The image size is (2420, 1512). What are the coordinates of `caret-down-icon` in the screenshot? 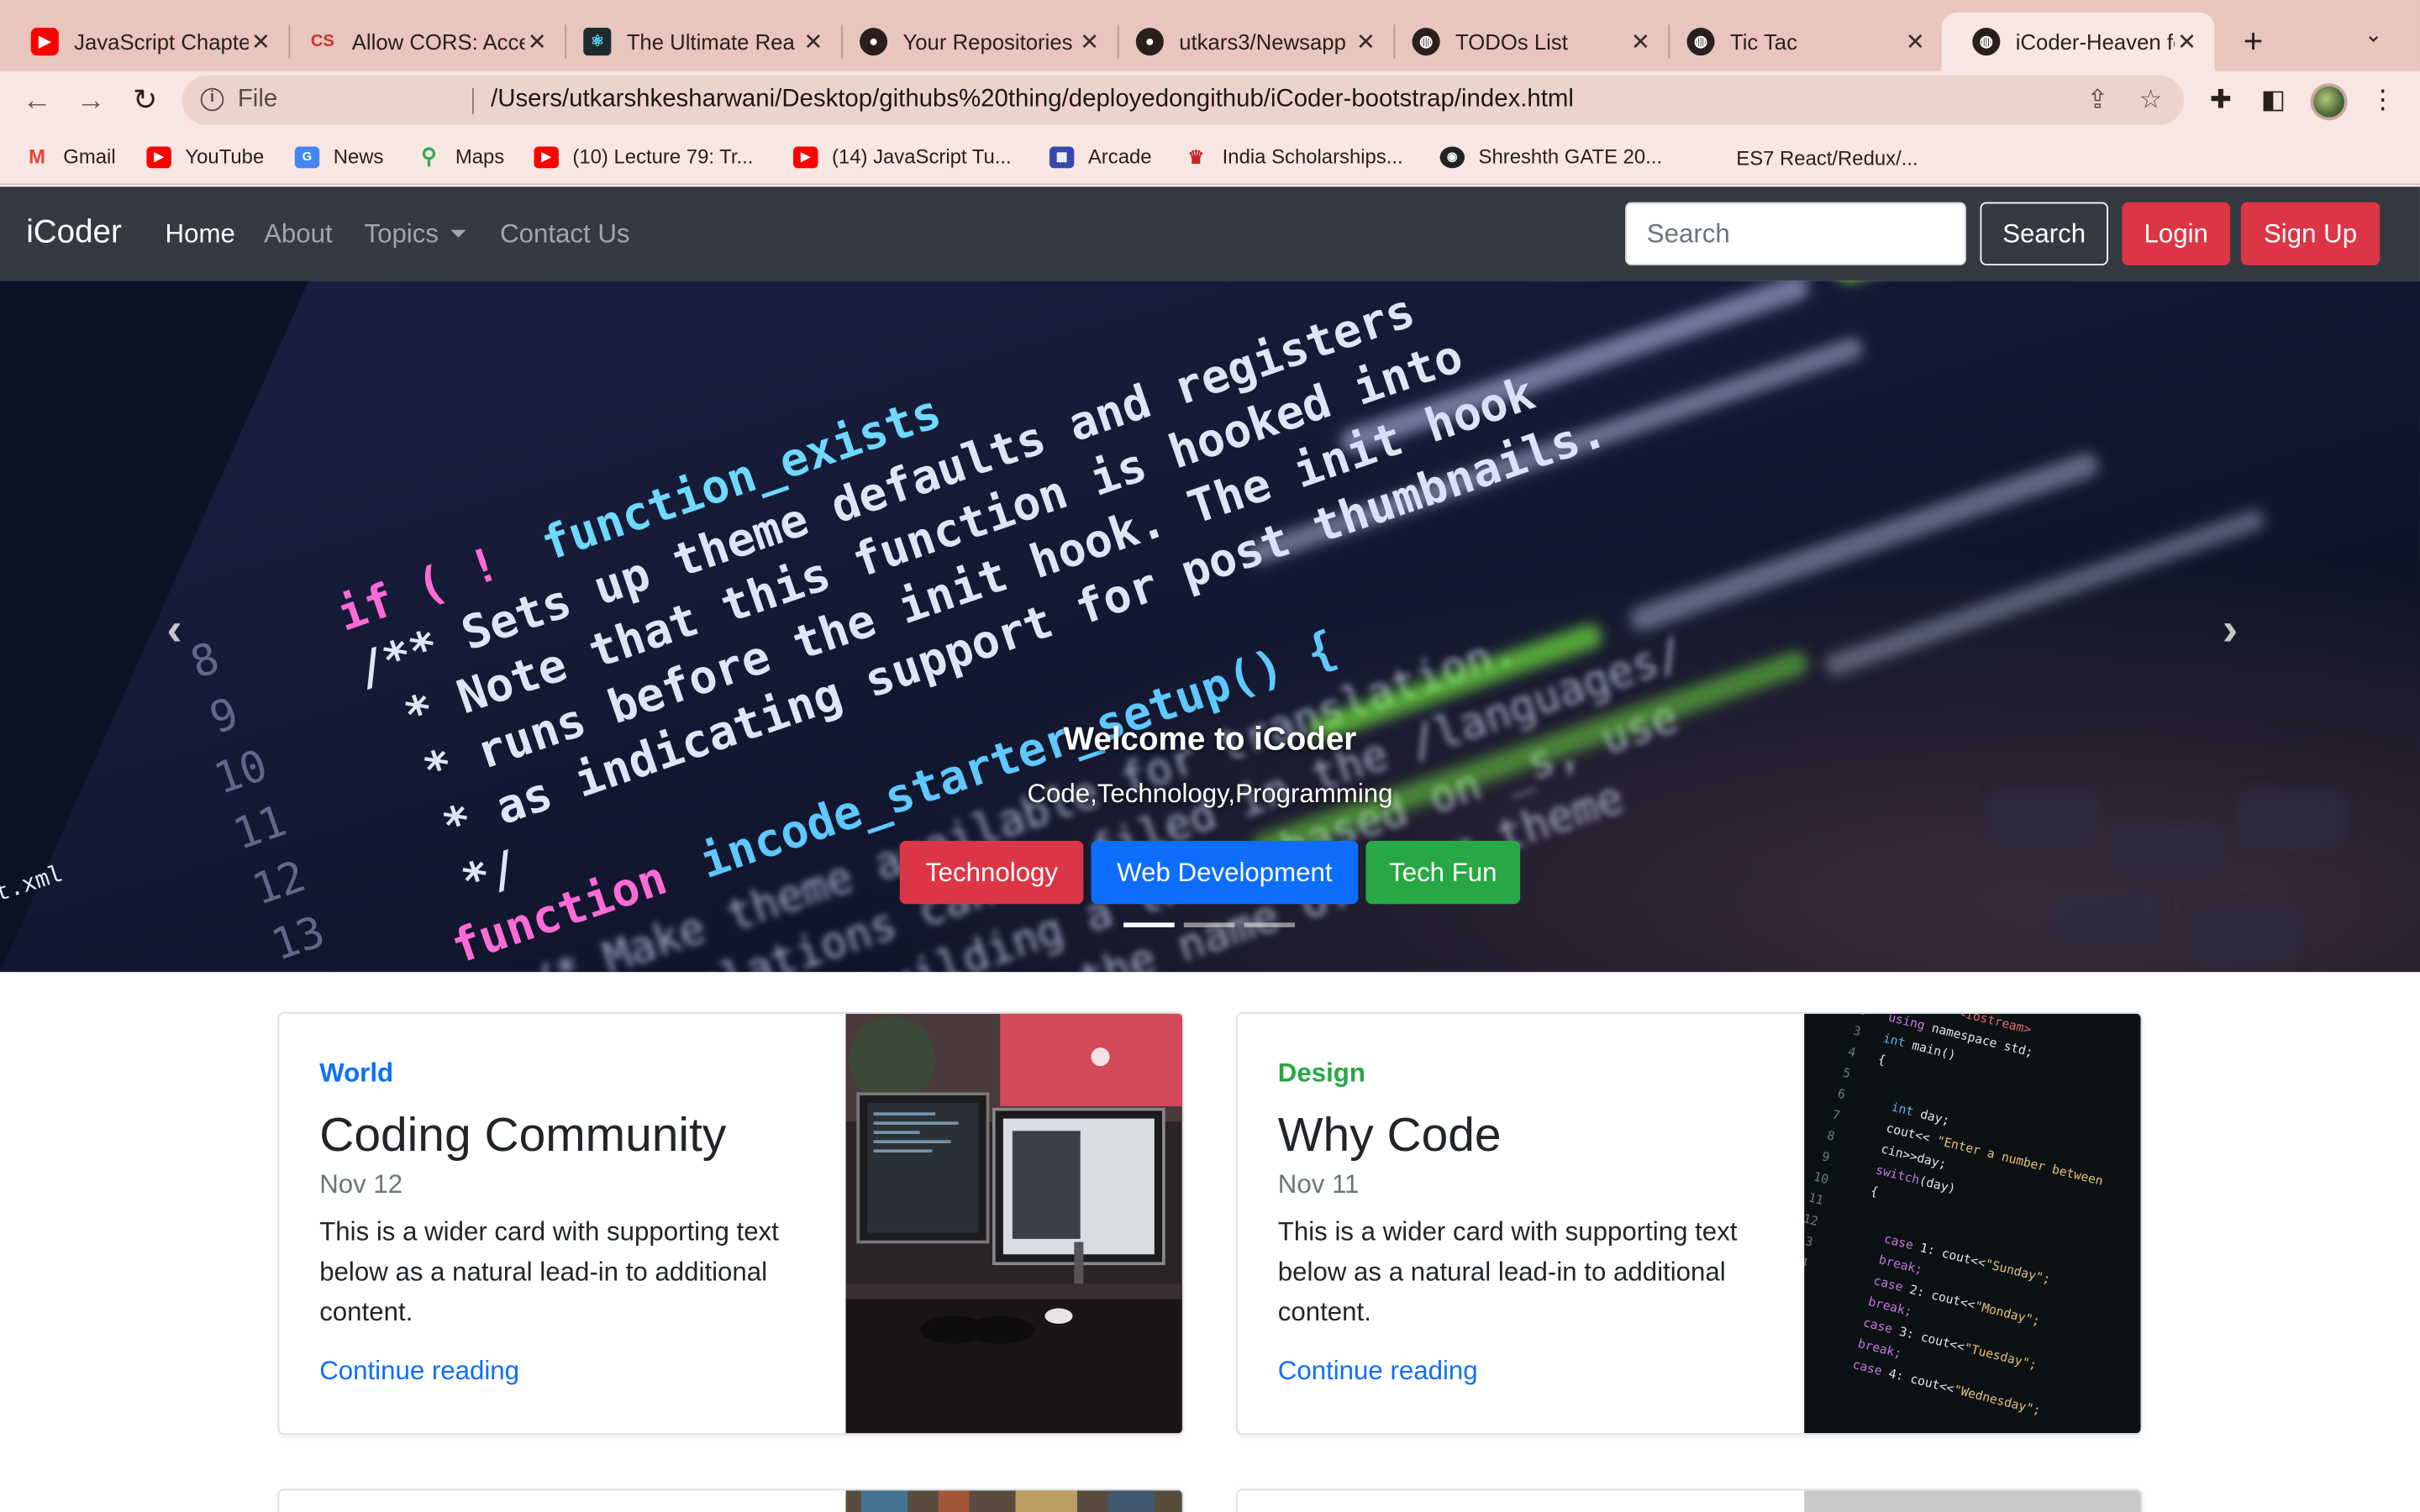 It's located at (458, 233).